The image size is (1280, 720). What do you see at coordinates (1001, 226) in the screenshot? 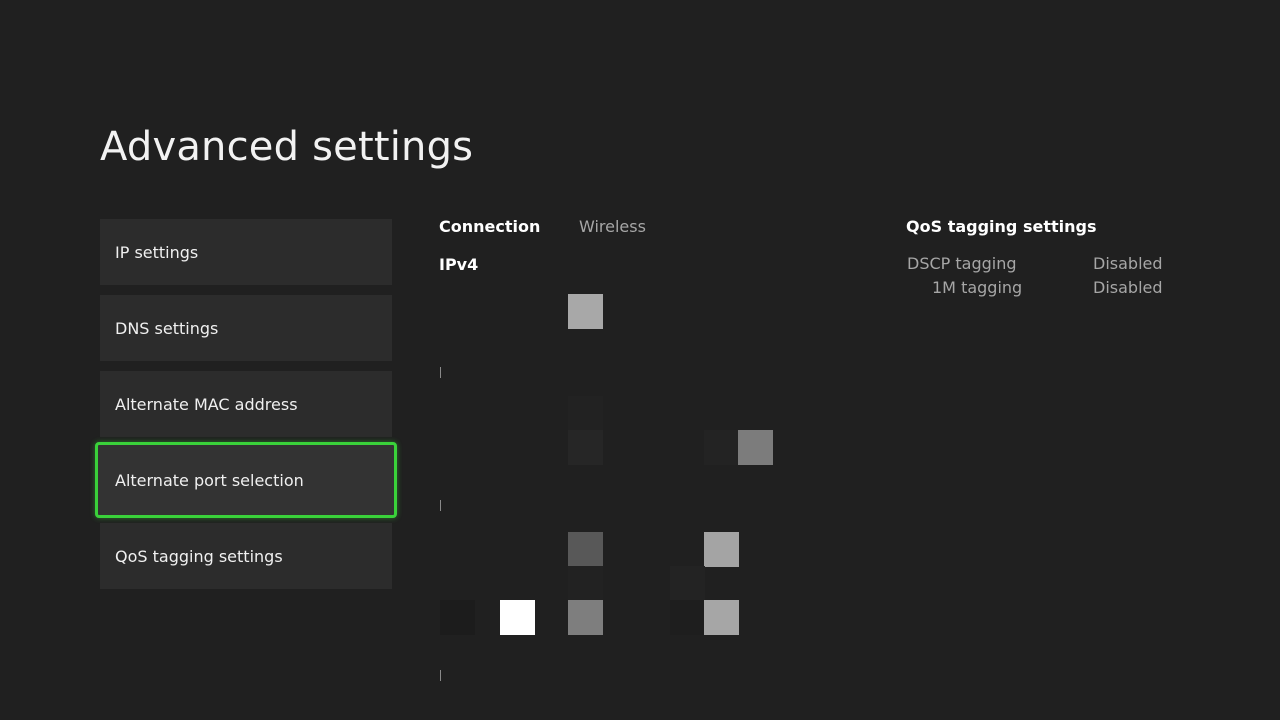
I see `qos-heading: QoS tagging settings` at bounding box center [1001, 226].